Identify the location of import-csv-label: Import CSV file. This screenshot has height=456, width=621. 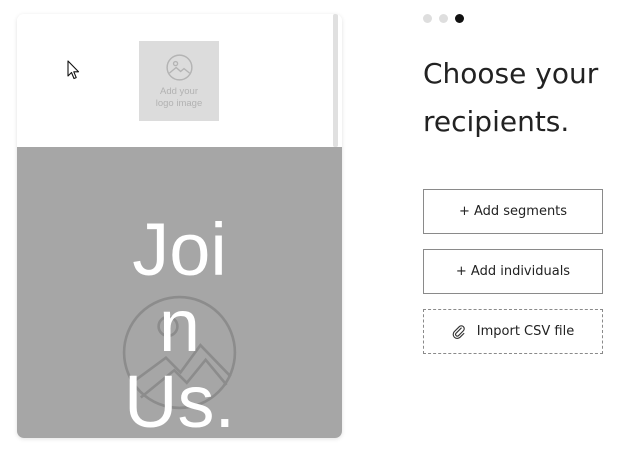
(525, 331).